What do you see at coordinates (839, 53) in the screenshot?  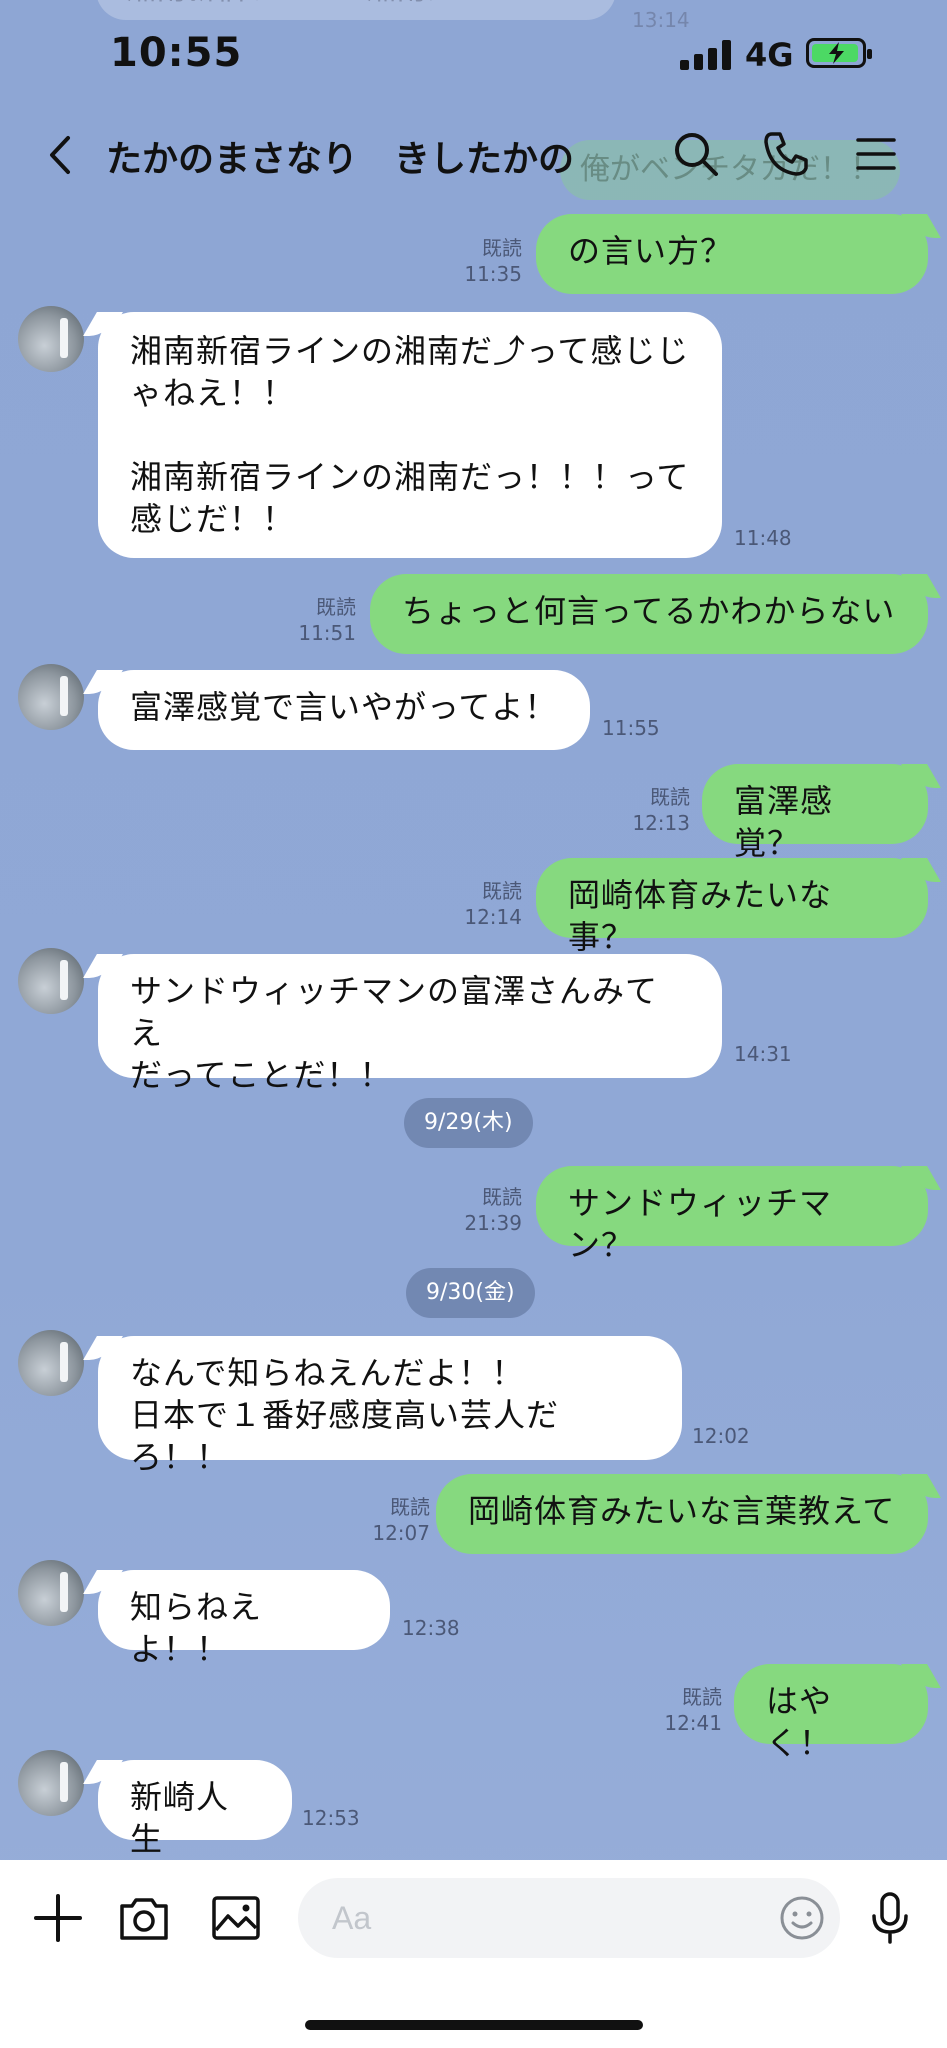 I see `battery-icon` at bounding box center [839, 53].